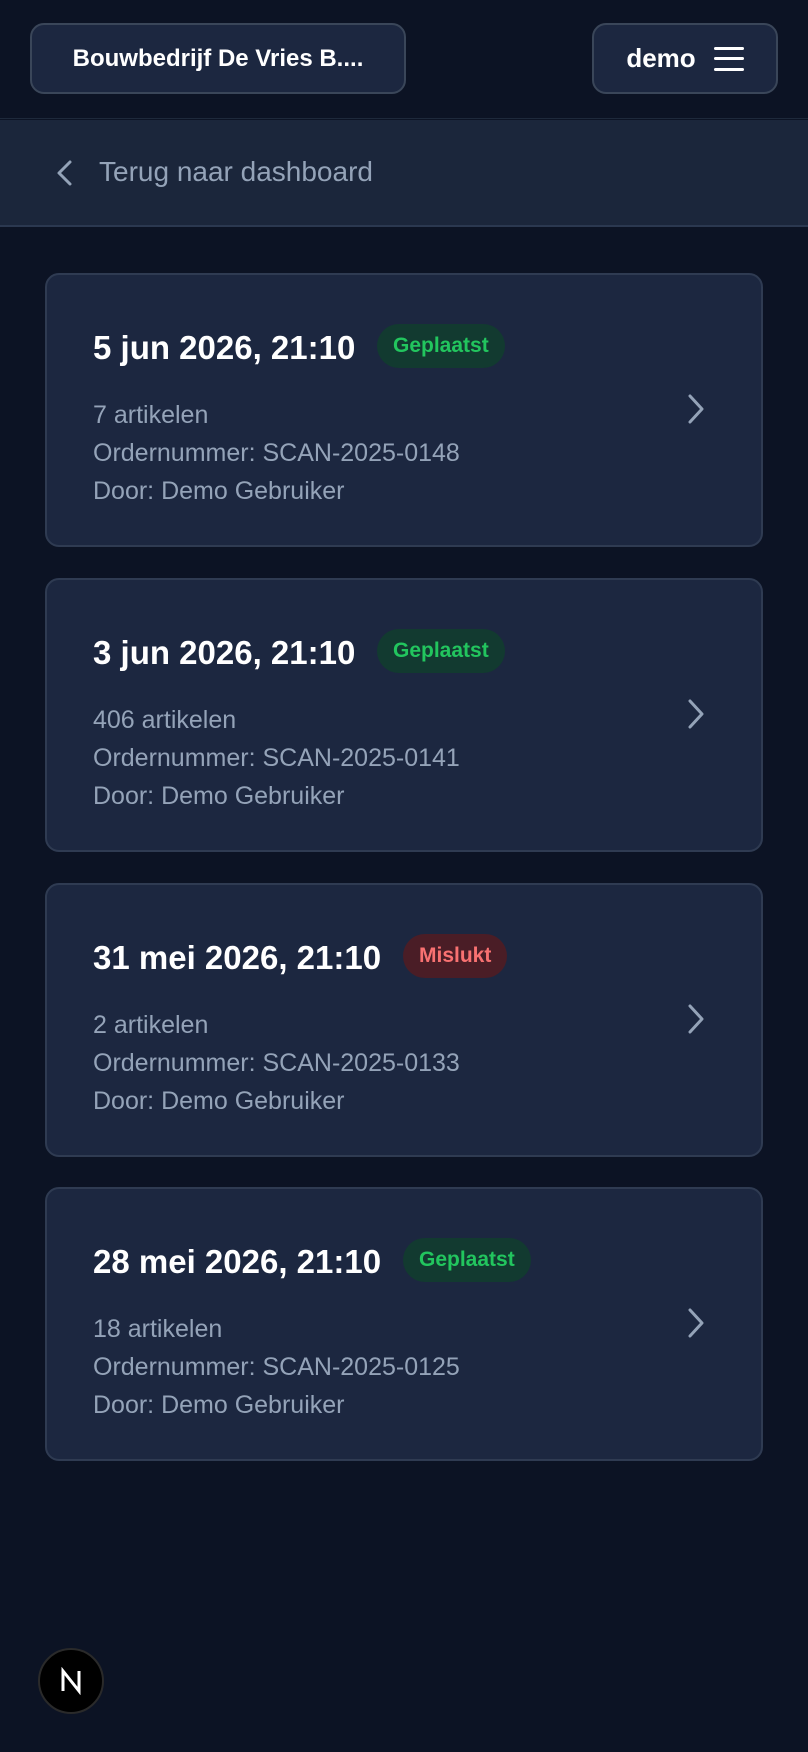 The image size is (808, 1752). I want to click on order-date: 31 mei 2026, 21:10, so click(237, 957).